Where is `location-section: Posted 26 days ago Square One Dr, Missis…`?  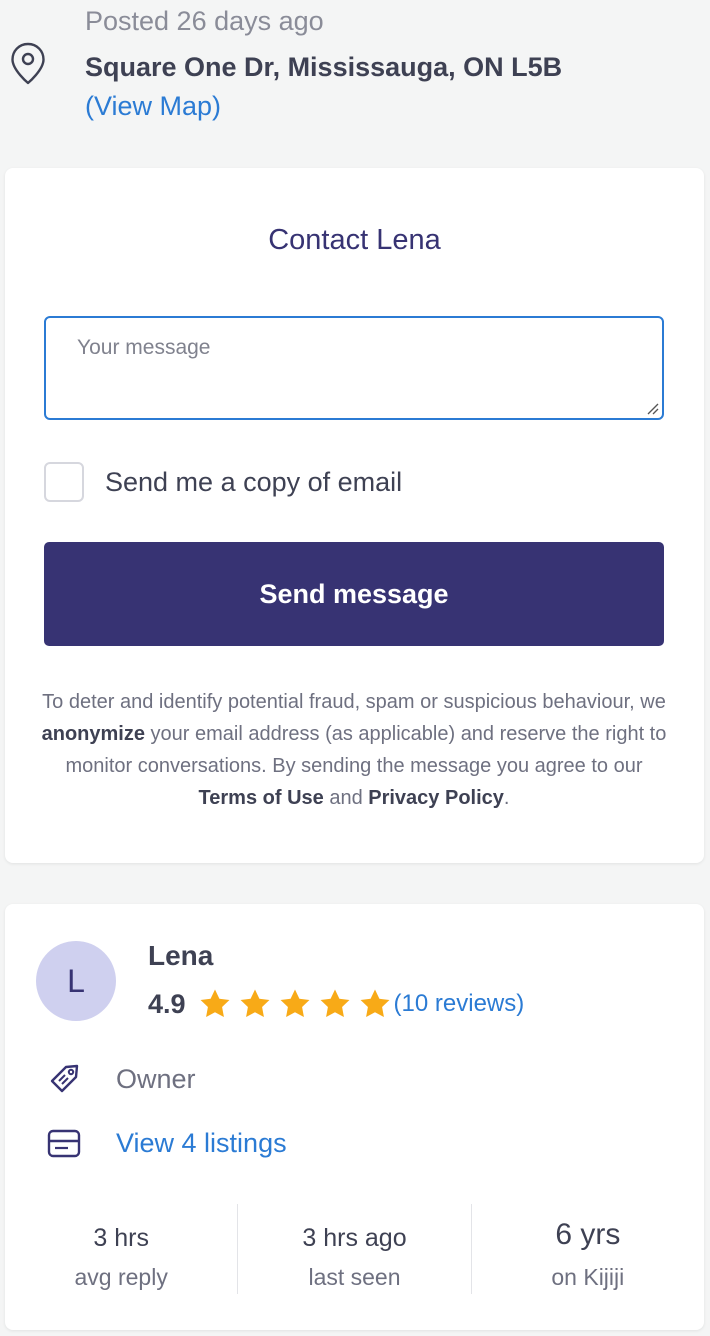 location-section: Posted 26 days ago Square One Dr, Missis… is located at coordinates (355, 75).